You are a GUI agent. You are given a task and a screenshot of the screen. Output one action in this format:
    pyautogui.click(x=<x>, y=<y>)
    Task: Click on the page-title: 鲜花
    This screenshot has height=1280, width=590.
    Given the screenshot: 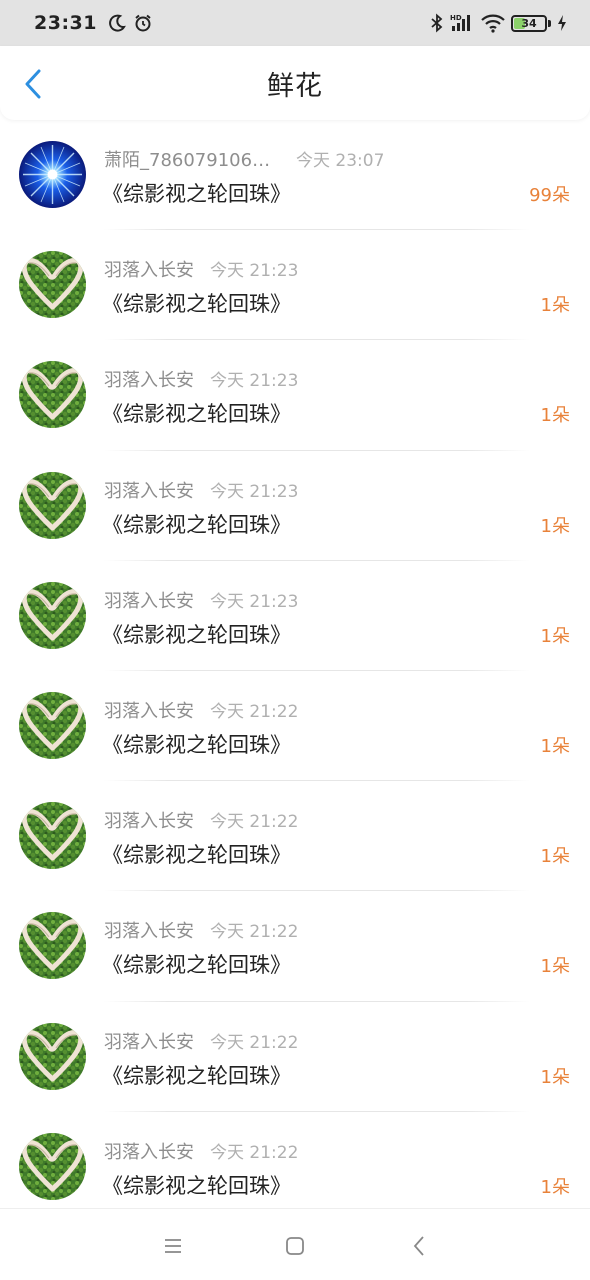 What is the action you would take?
    pyautogui.click(x=295, y=86)
    